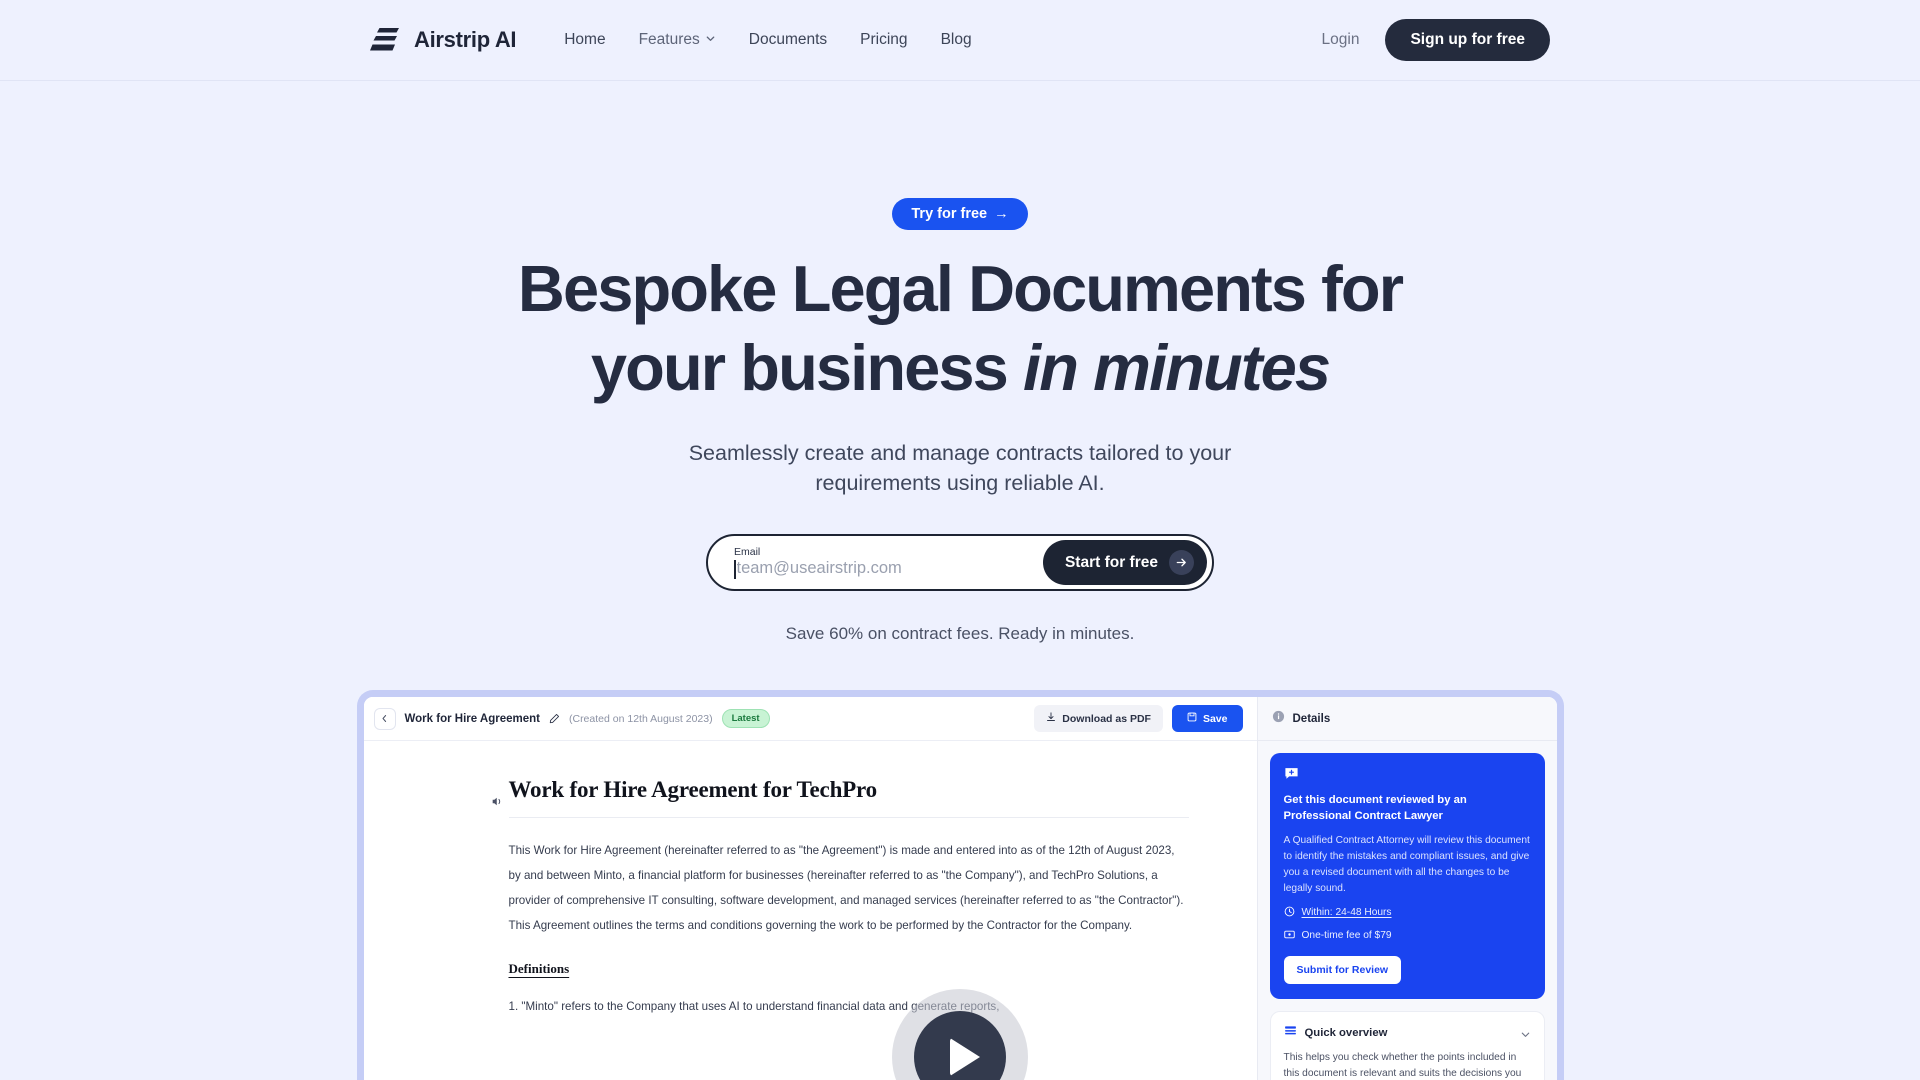 The image size is (1920, 1080). I want to click on pencil-icon, so click(554, 718).